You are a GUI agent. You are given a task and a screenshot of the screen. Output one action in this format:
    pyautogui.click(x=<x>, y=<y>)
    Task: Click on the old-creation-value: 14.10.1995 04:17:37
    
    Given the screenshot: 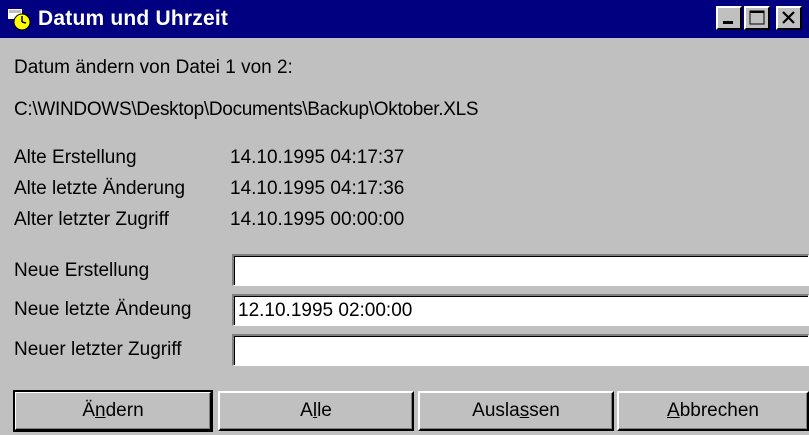 What is the action you would take?
    pyautogui.click(x=317, y=157)
    